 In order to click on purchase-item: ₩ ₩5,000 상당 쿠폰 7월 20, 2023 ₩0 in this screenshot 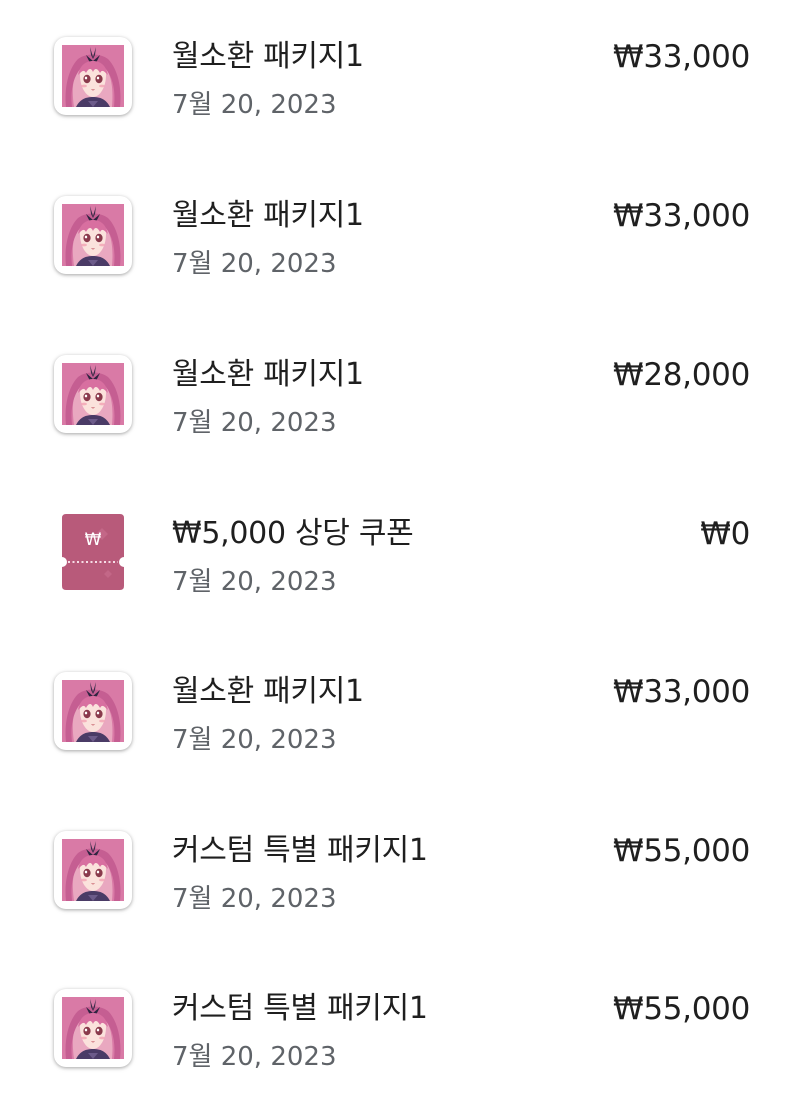, I will do `click(400, 564)`.